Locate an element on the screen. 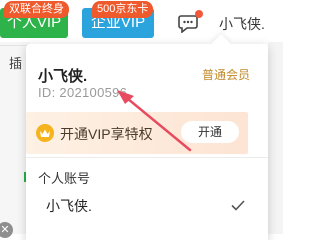 The height and width of the screenshot is (240, 320). promo-badge-lifetime: 双联合终身 is located at coordinates (36, 9).